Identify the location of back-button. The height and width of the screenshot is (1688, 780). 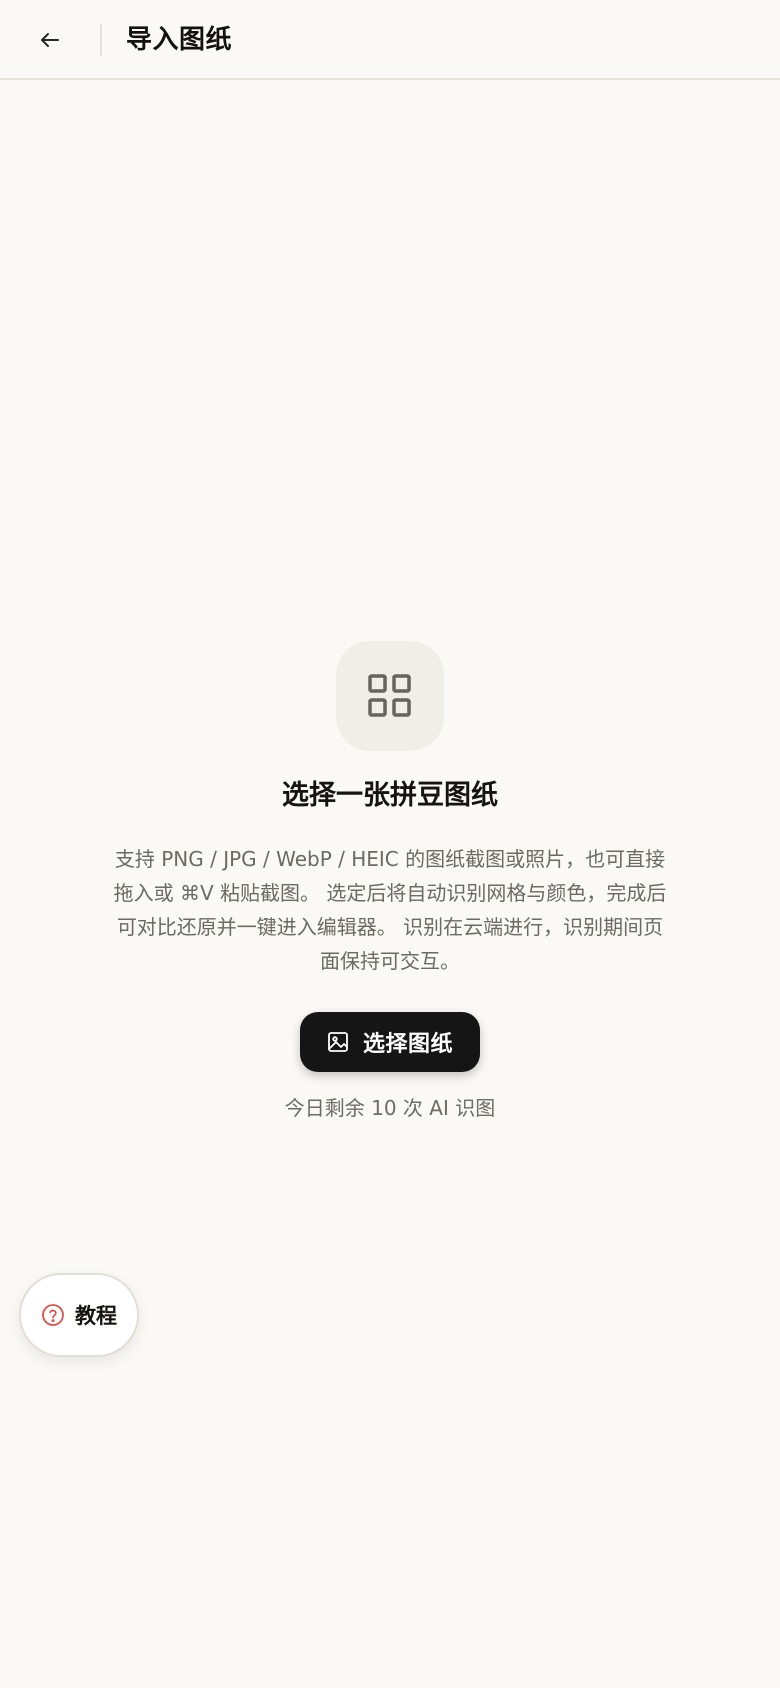
(50, 40).